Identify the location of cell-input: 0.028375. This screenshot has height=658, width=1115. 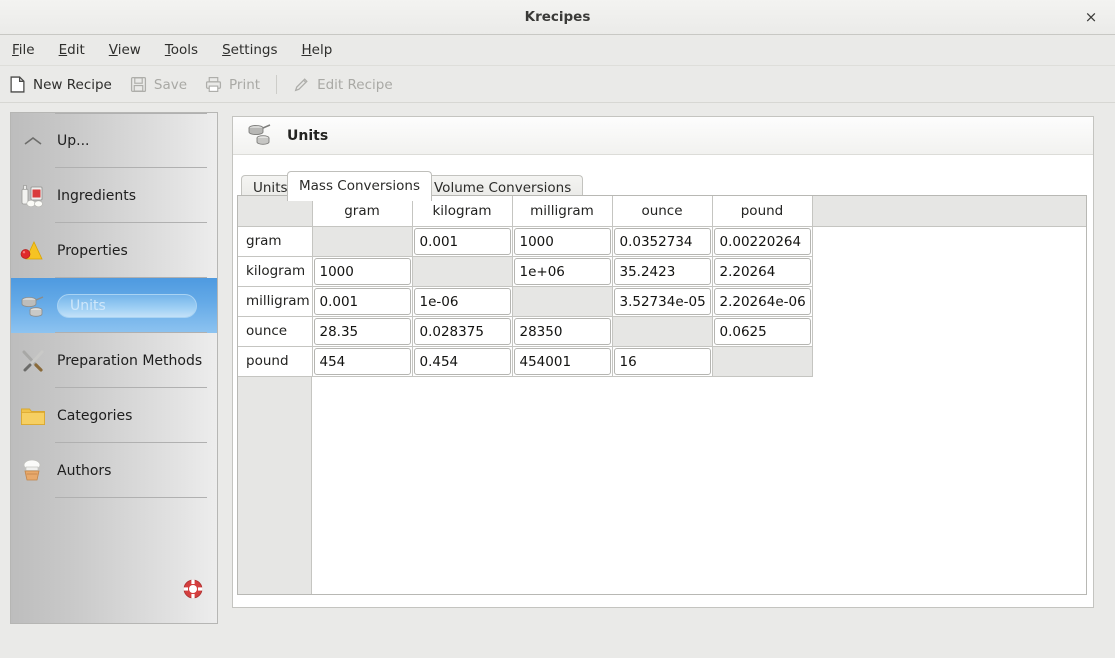
(462, 331).